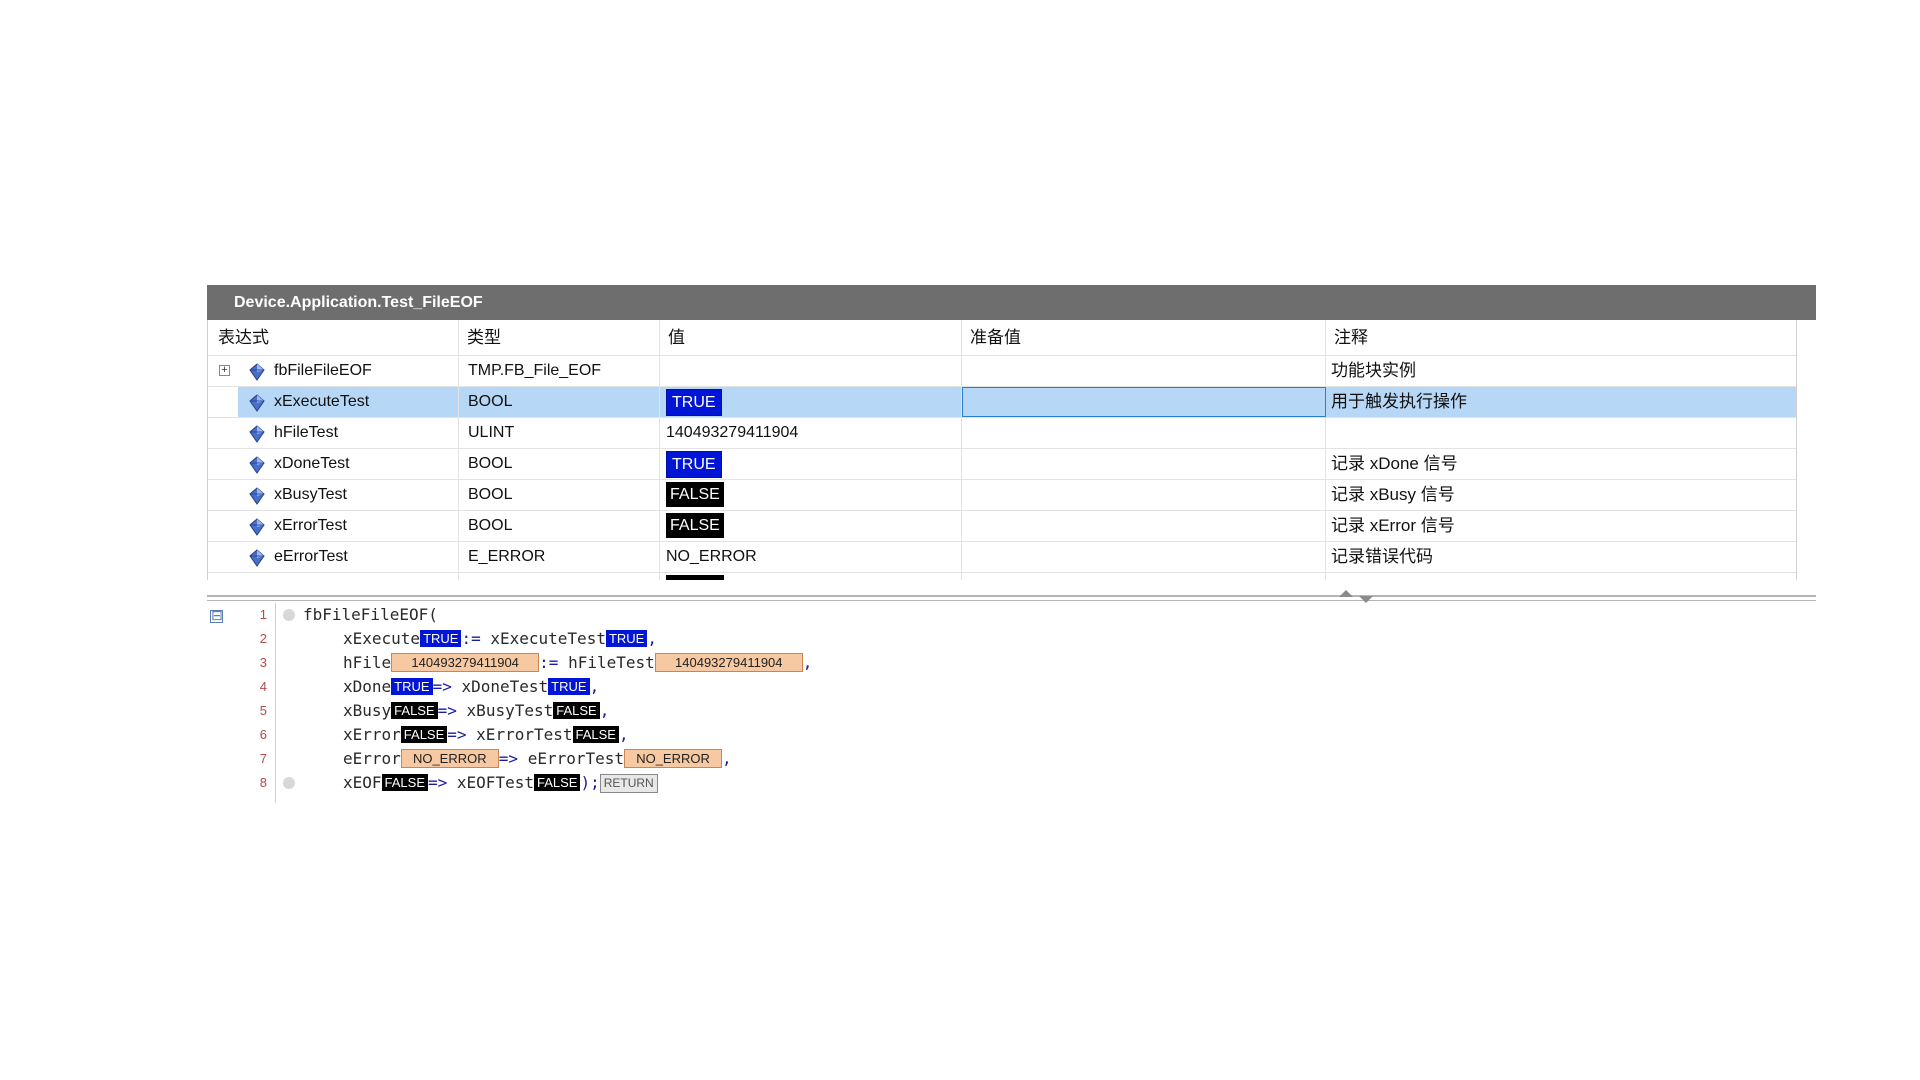 The height and width of the screenshot is (1080, 1920). What do you see at coordinates (1011, 639) in the screenshot?
I see `code-line: 2 xExecute TRUE:= xExecuteTest TRUE,` at bounding box center [1011, 639].